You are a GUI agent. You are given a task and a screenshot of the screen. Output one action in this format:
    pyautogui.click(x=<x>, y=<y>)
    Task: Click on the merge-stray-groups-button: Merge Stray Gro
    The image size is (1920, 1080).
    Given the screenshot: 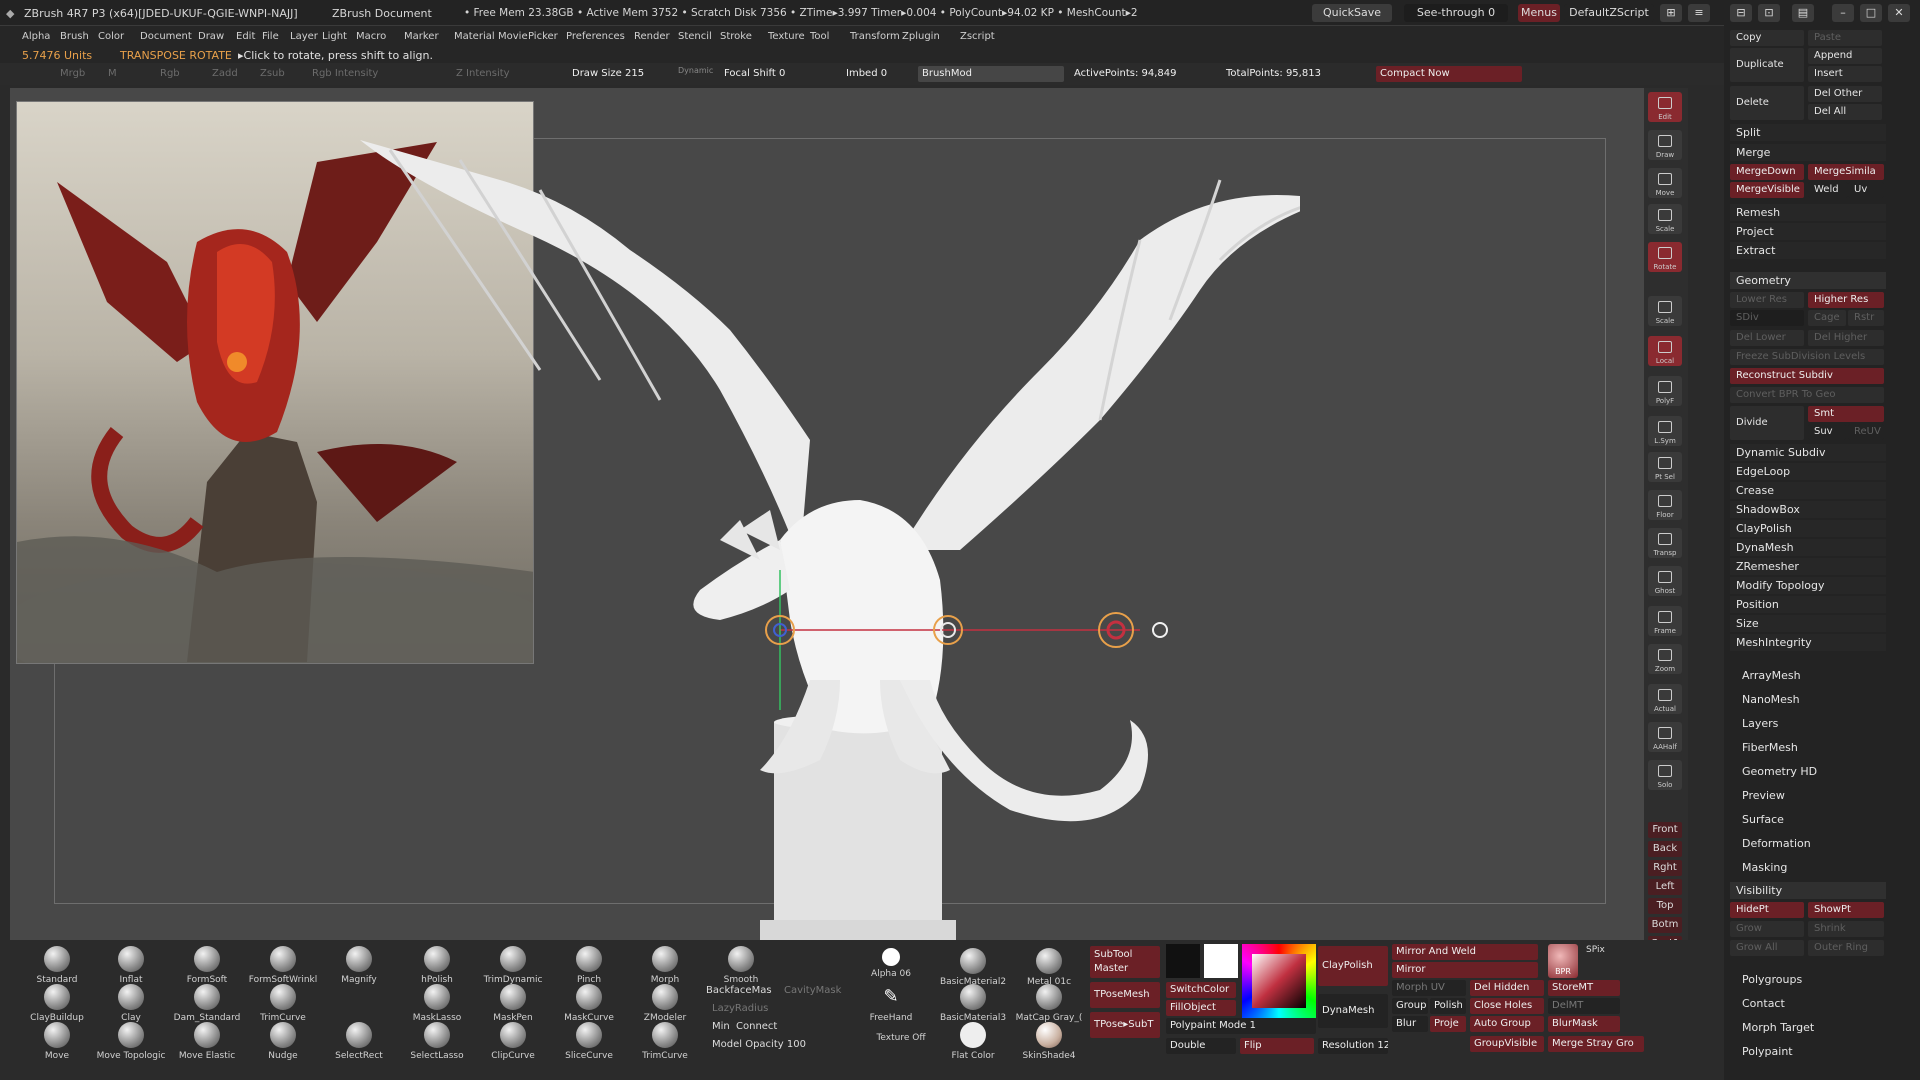 What is the action you would take?
    pyautogui.click(x=1596, y=1044)
    